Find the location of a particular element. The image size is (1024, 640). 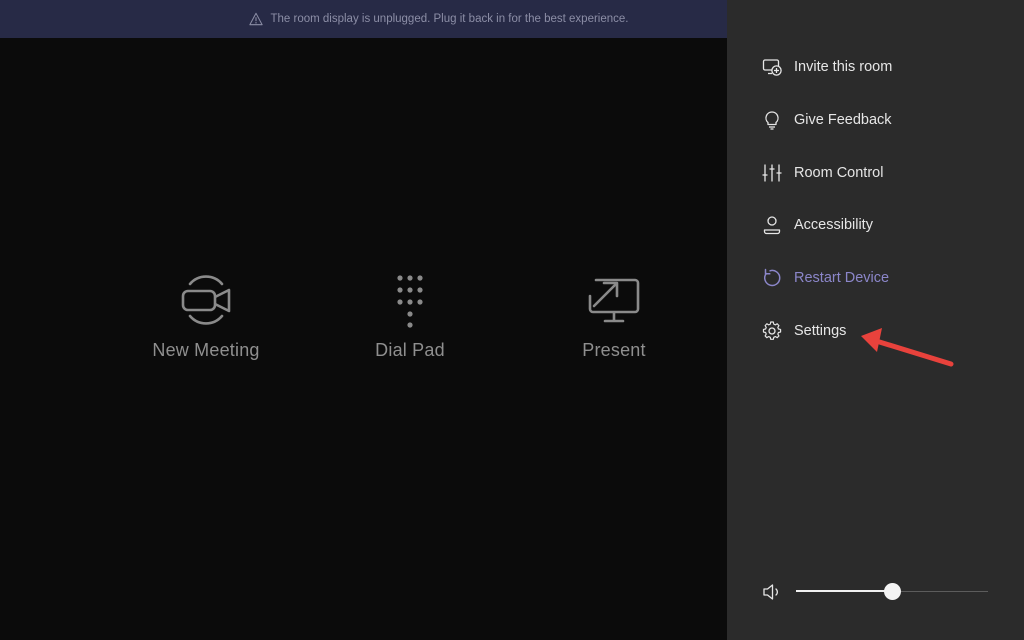

menu-item-room-control: Room Control is located at coordinates (822, 173).